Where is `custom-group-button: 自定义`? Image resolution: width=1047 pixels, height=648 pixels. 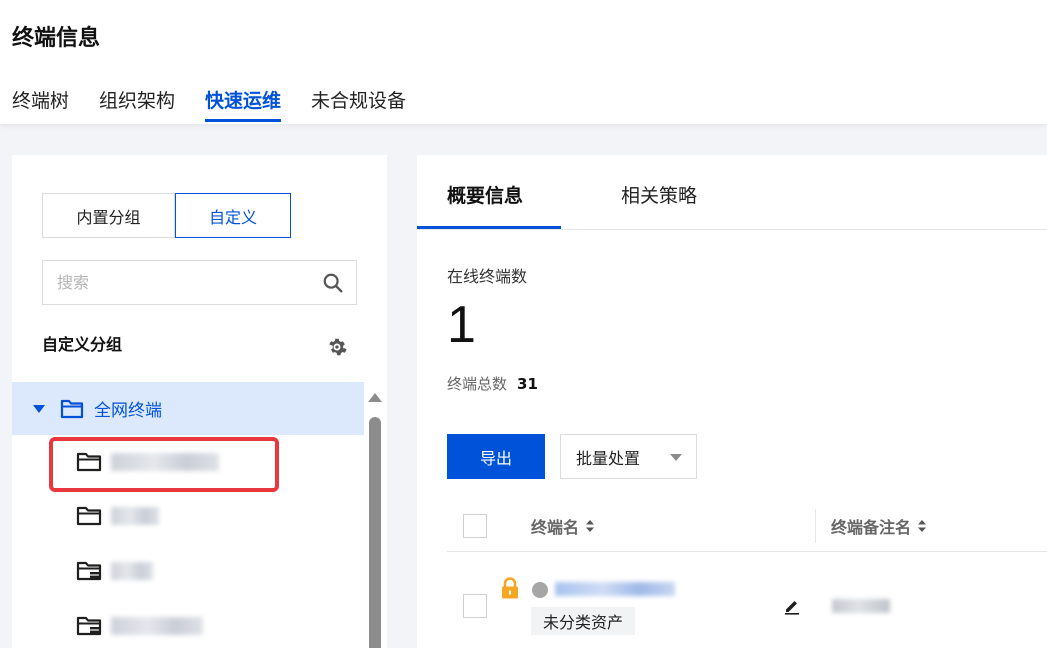 custom-group-button: 自定义 is located at coordinates (233, 215).